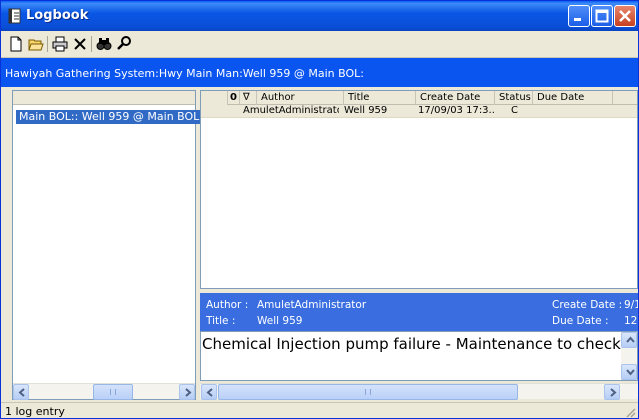 This screenshot has width=639, height=419. What do you see at coordinates (366, 110) in the screenshot?
I see `cell-title: Well 959` at bounding box center [366, 110].